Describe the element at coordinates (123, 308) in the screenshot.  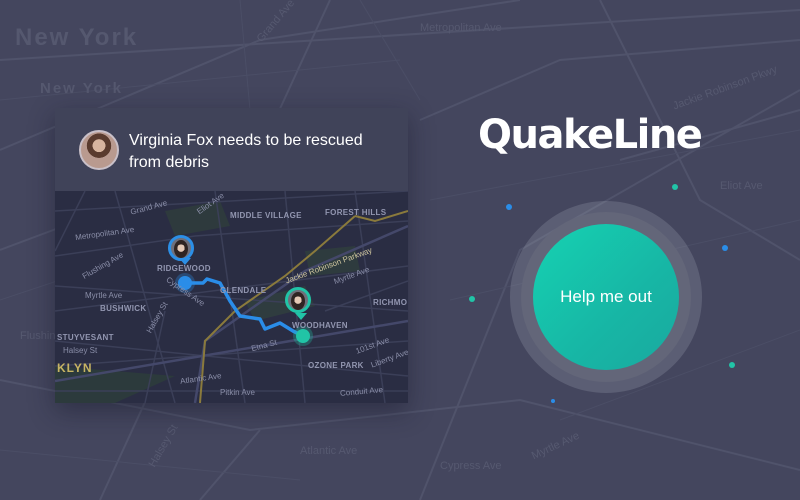
I see `map-label: BUSHWICK` at that location.